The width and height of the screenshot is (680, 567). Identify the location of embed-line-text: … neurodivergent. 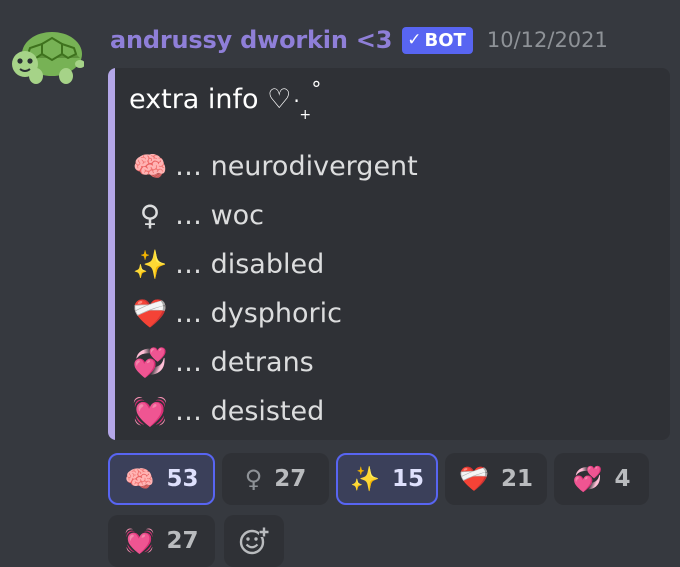
(296, 166).